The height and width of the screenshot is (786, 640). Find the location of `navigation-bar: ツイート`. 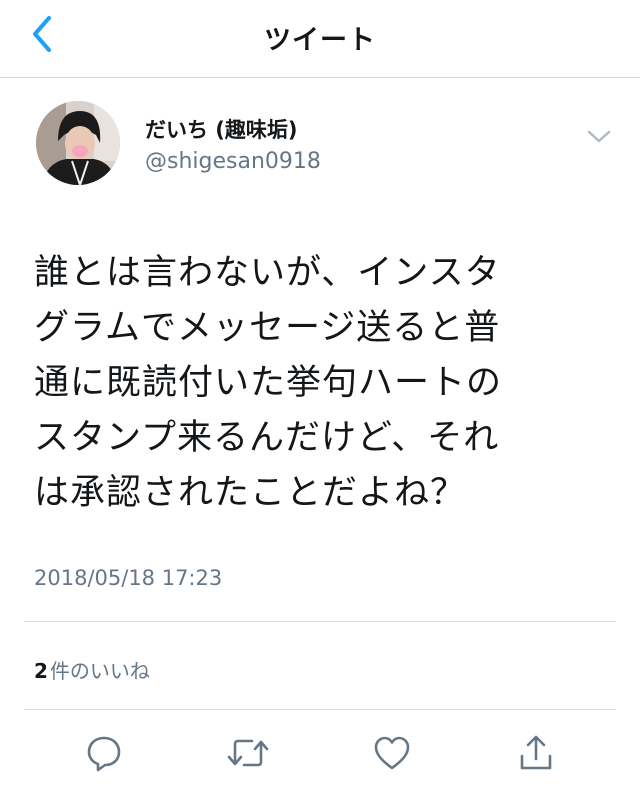

navigation-bar: ツイート is located at coordinates (320, 39).